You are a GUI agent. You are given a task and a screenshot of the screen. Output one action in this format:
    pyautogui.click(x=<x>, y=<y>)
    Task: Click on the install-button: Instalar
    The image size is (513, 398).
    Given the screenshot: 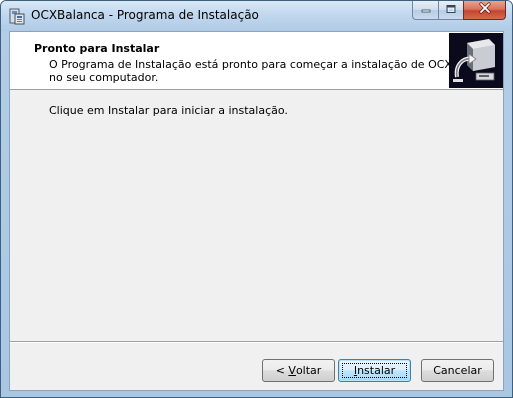 What is the action you would take?
    pyautogui.click(x=374, y=370)
    